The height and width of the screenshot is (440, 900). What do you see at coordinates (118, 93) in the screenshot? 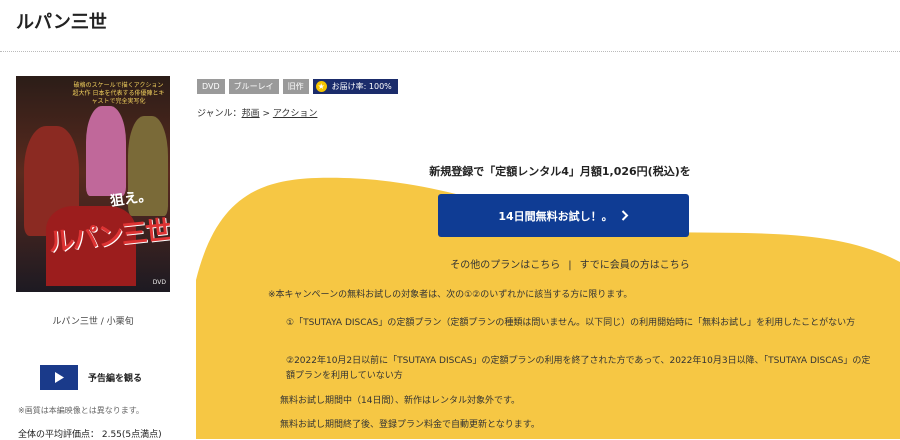
I see `cover-banner-text: 破格のスケールで描くアクション超大作 日本を代表する俳優陣とキャストで完全実写化` at bounding box center [118, 93].